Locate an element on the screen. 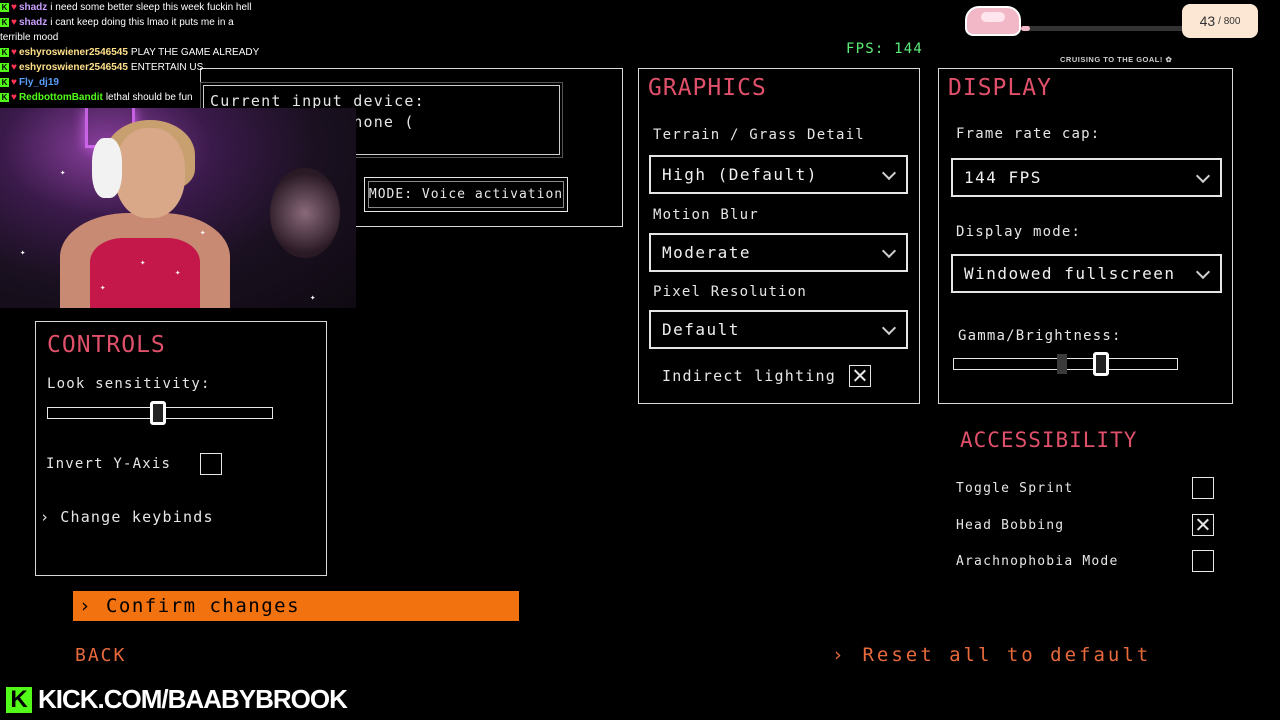 The height and width of the screenshot is (720, 1280). chat-username: Fly_dj19 is located at coordinates (39, 82).